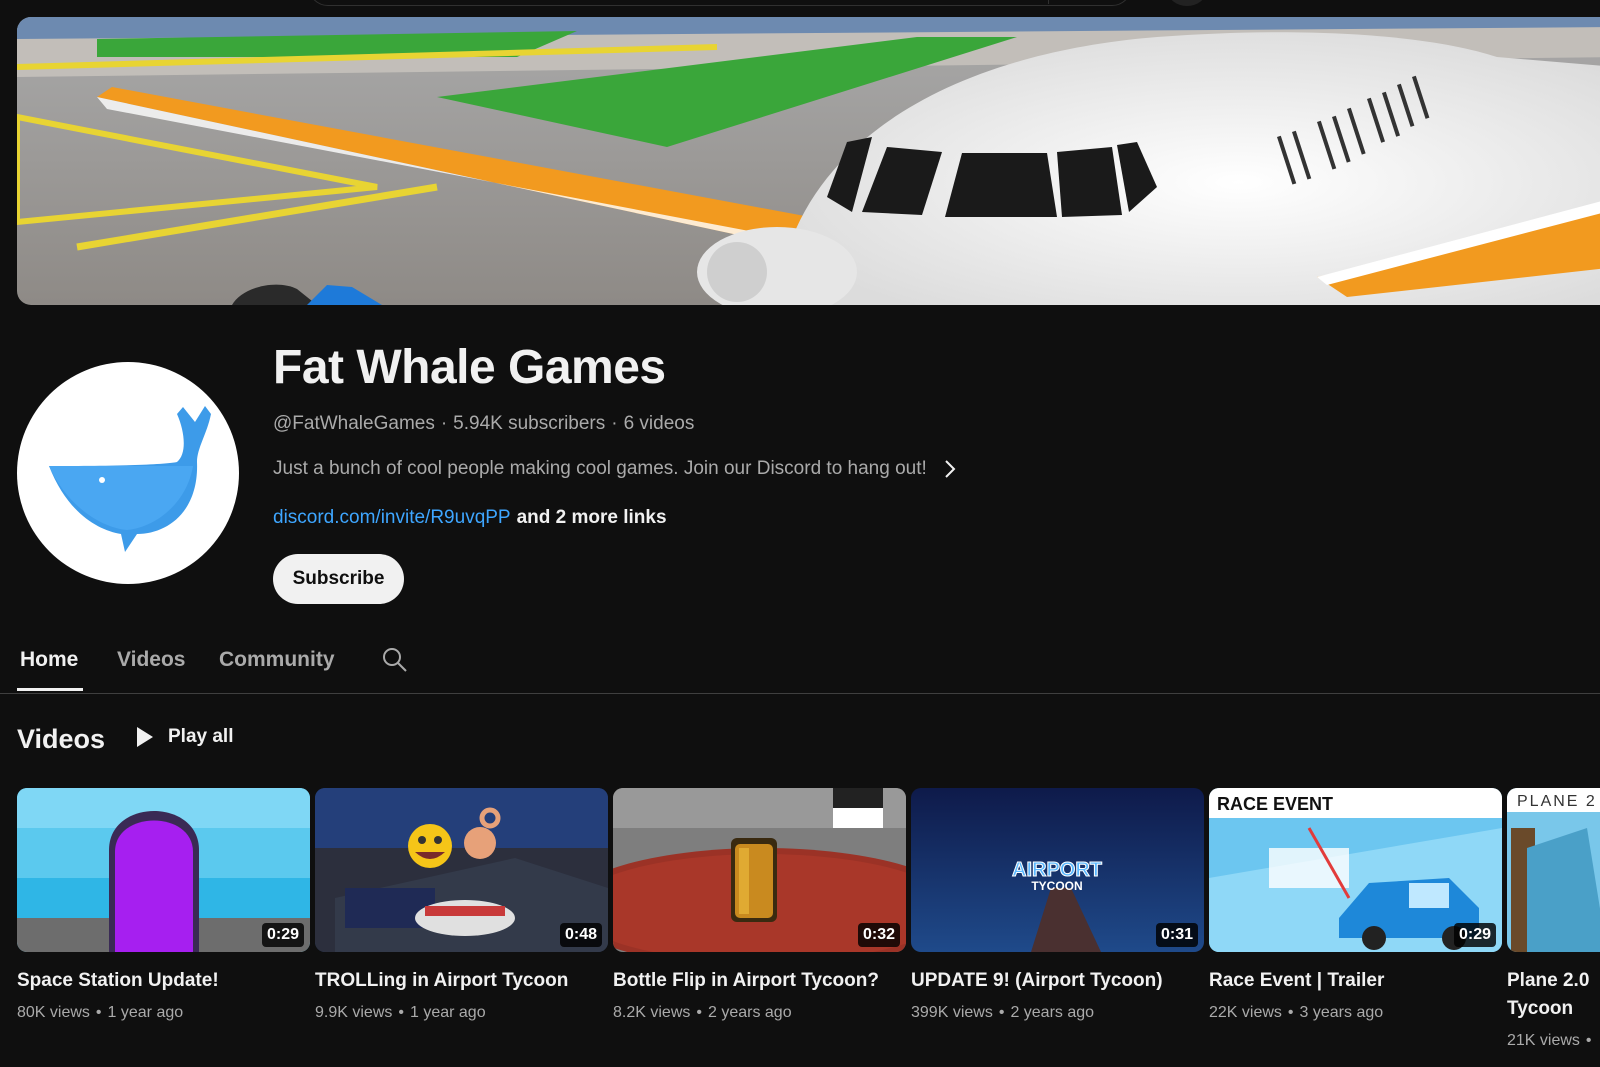 The height and width of the screenshot is (1067, 1600). I want to click on section-title: Videos, so click(61, 739).